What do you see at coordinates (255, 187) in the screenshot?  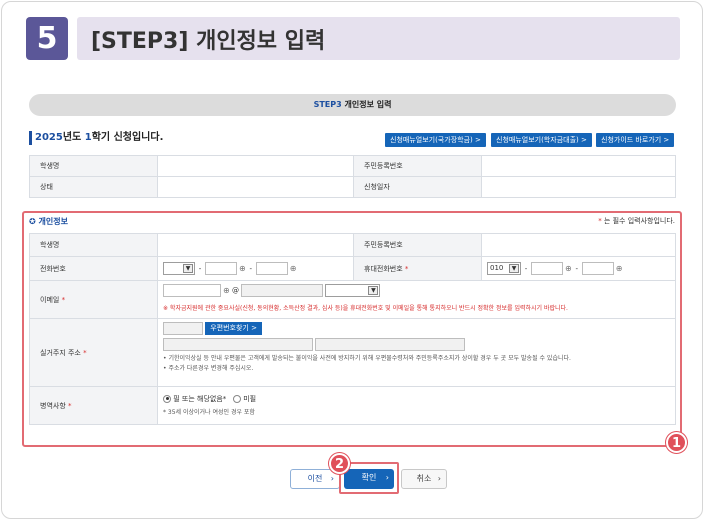 I see `status-value` at bounding box center [255, 187].